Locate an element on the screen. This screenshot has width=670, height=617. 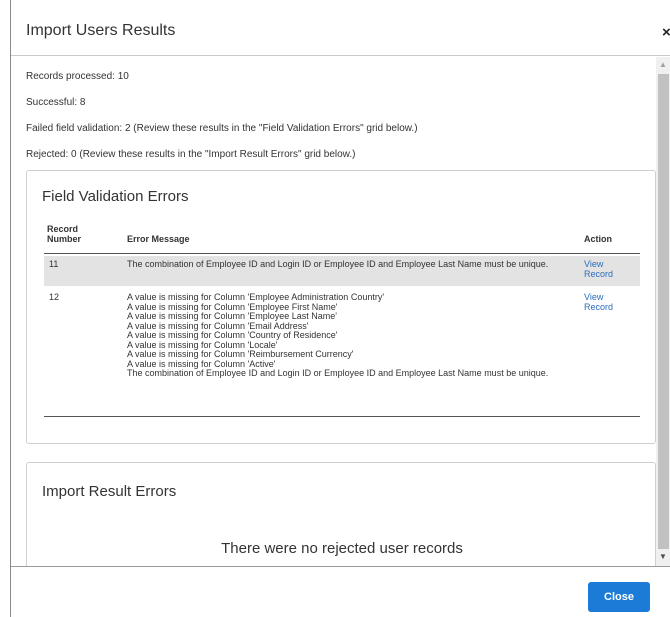
vertical-scrollbar: ▲ ▼ is located at coordinates (663, 311).